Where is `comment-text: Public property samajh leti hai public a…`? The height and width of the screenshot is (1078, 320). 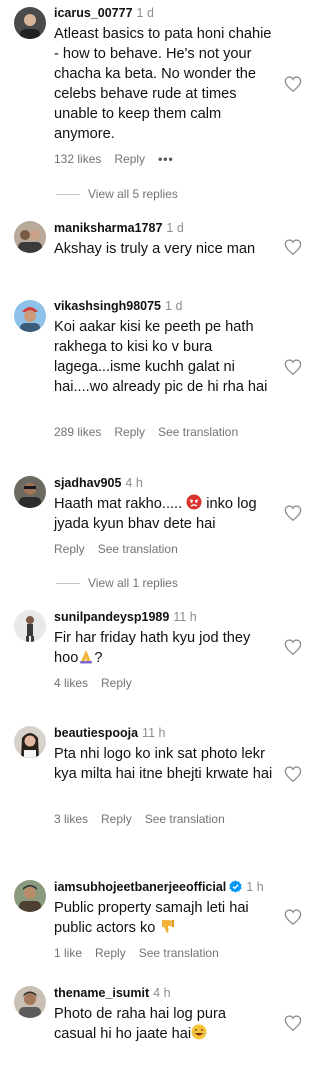 comment-text: Public property samajh leti hai public a… is located at coordinates (164, 918).